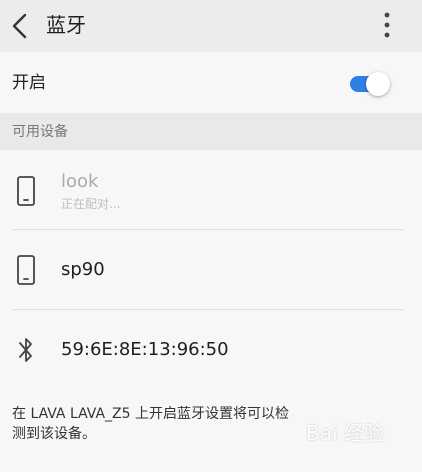  Describe the element at coordinates (378, 84) in the screenshot. I see `switch-thumb` at that location.